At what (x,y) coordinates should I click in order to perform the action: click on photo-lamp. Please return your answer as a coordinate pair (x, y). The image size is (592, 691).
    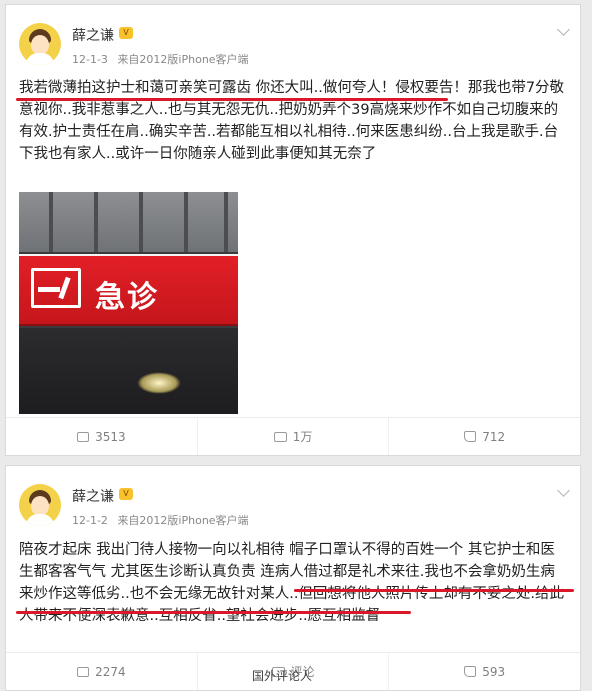
    Looking at the image, I should click on (159, 383).